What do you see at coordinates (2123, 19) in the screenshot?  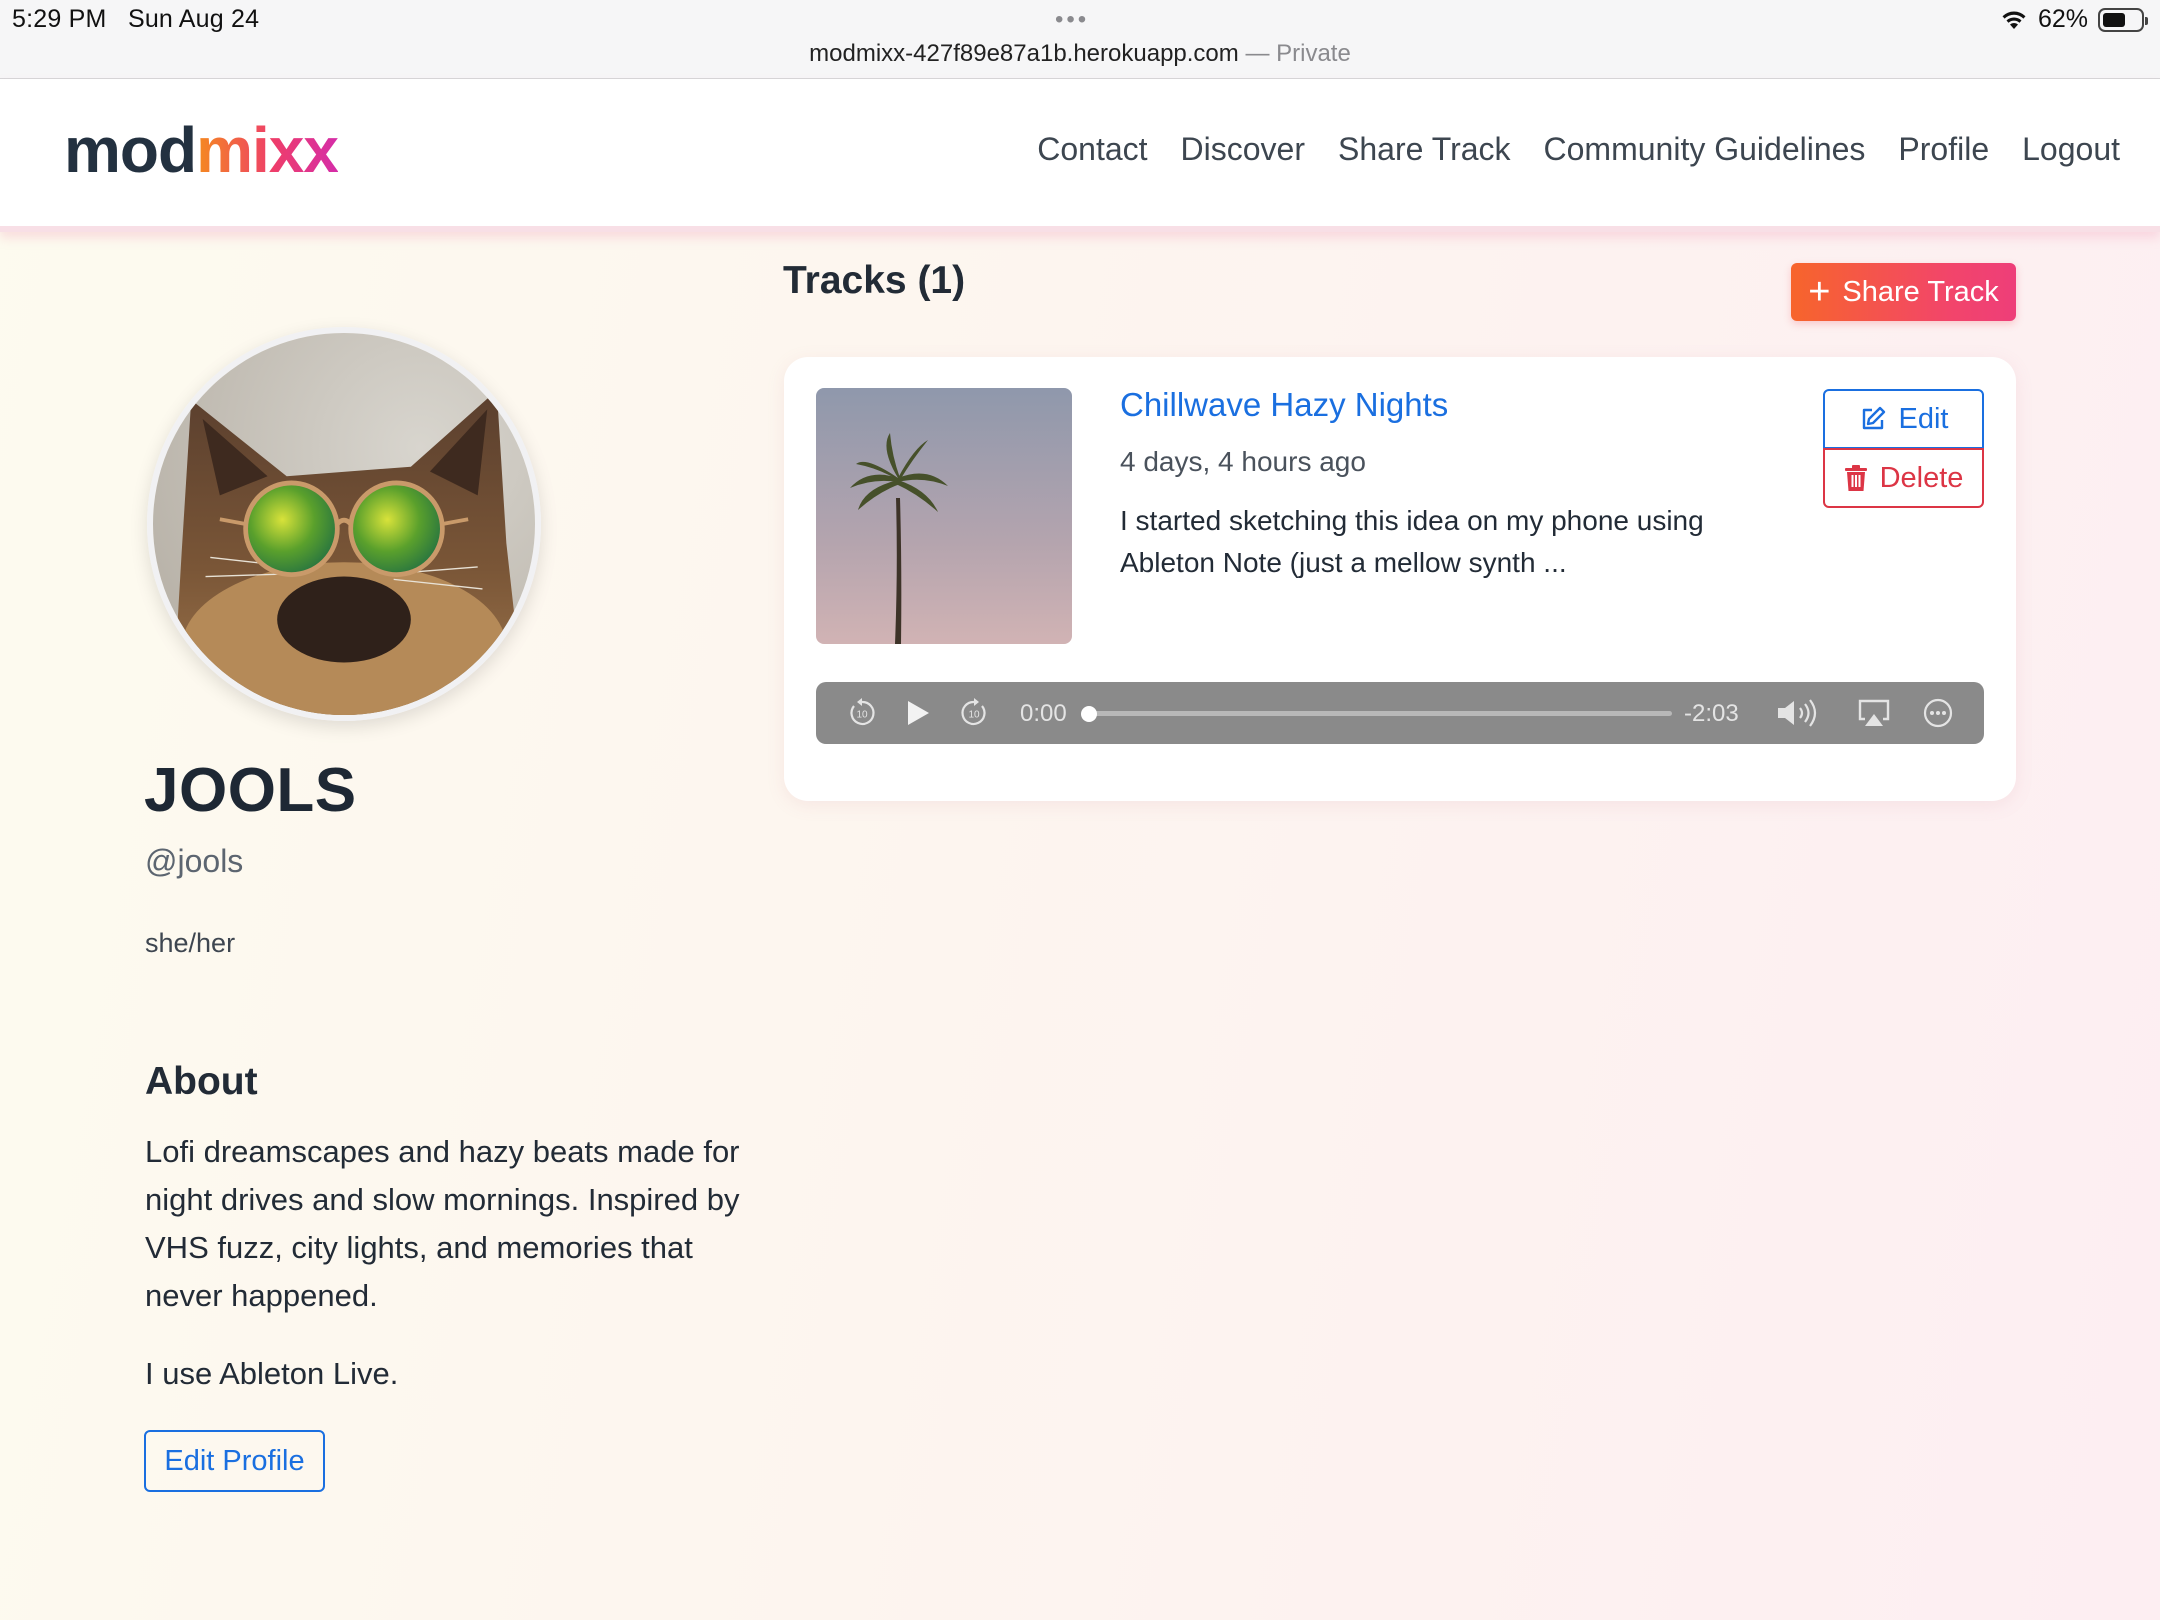 I see `battery-icon` at bounding box center [2123, 19].